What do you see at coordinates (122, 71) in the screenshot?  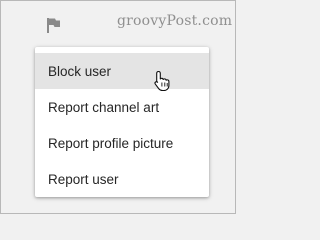 I see `menu-item-block-user: Block user` at bounding box center [122, 71].